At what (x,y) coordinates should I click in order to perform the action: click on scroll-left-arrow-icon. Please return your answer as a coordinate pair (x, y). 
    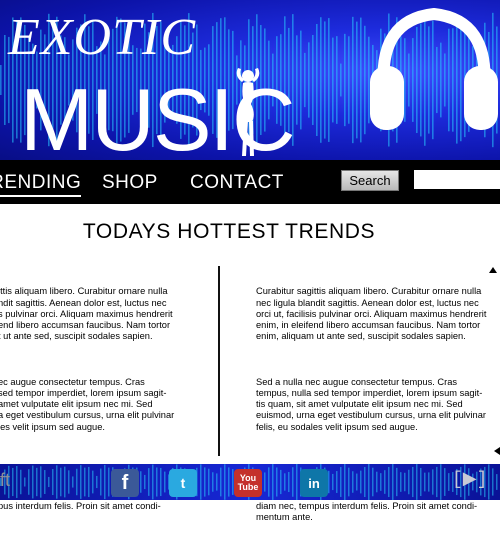
    Looking at the image, I should click on (497, 451).